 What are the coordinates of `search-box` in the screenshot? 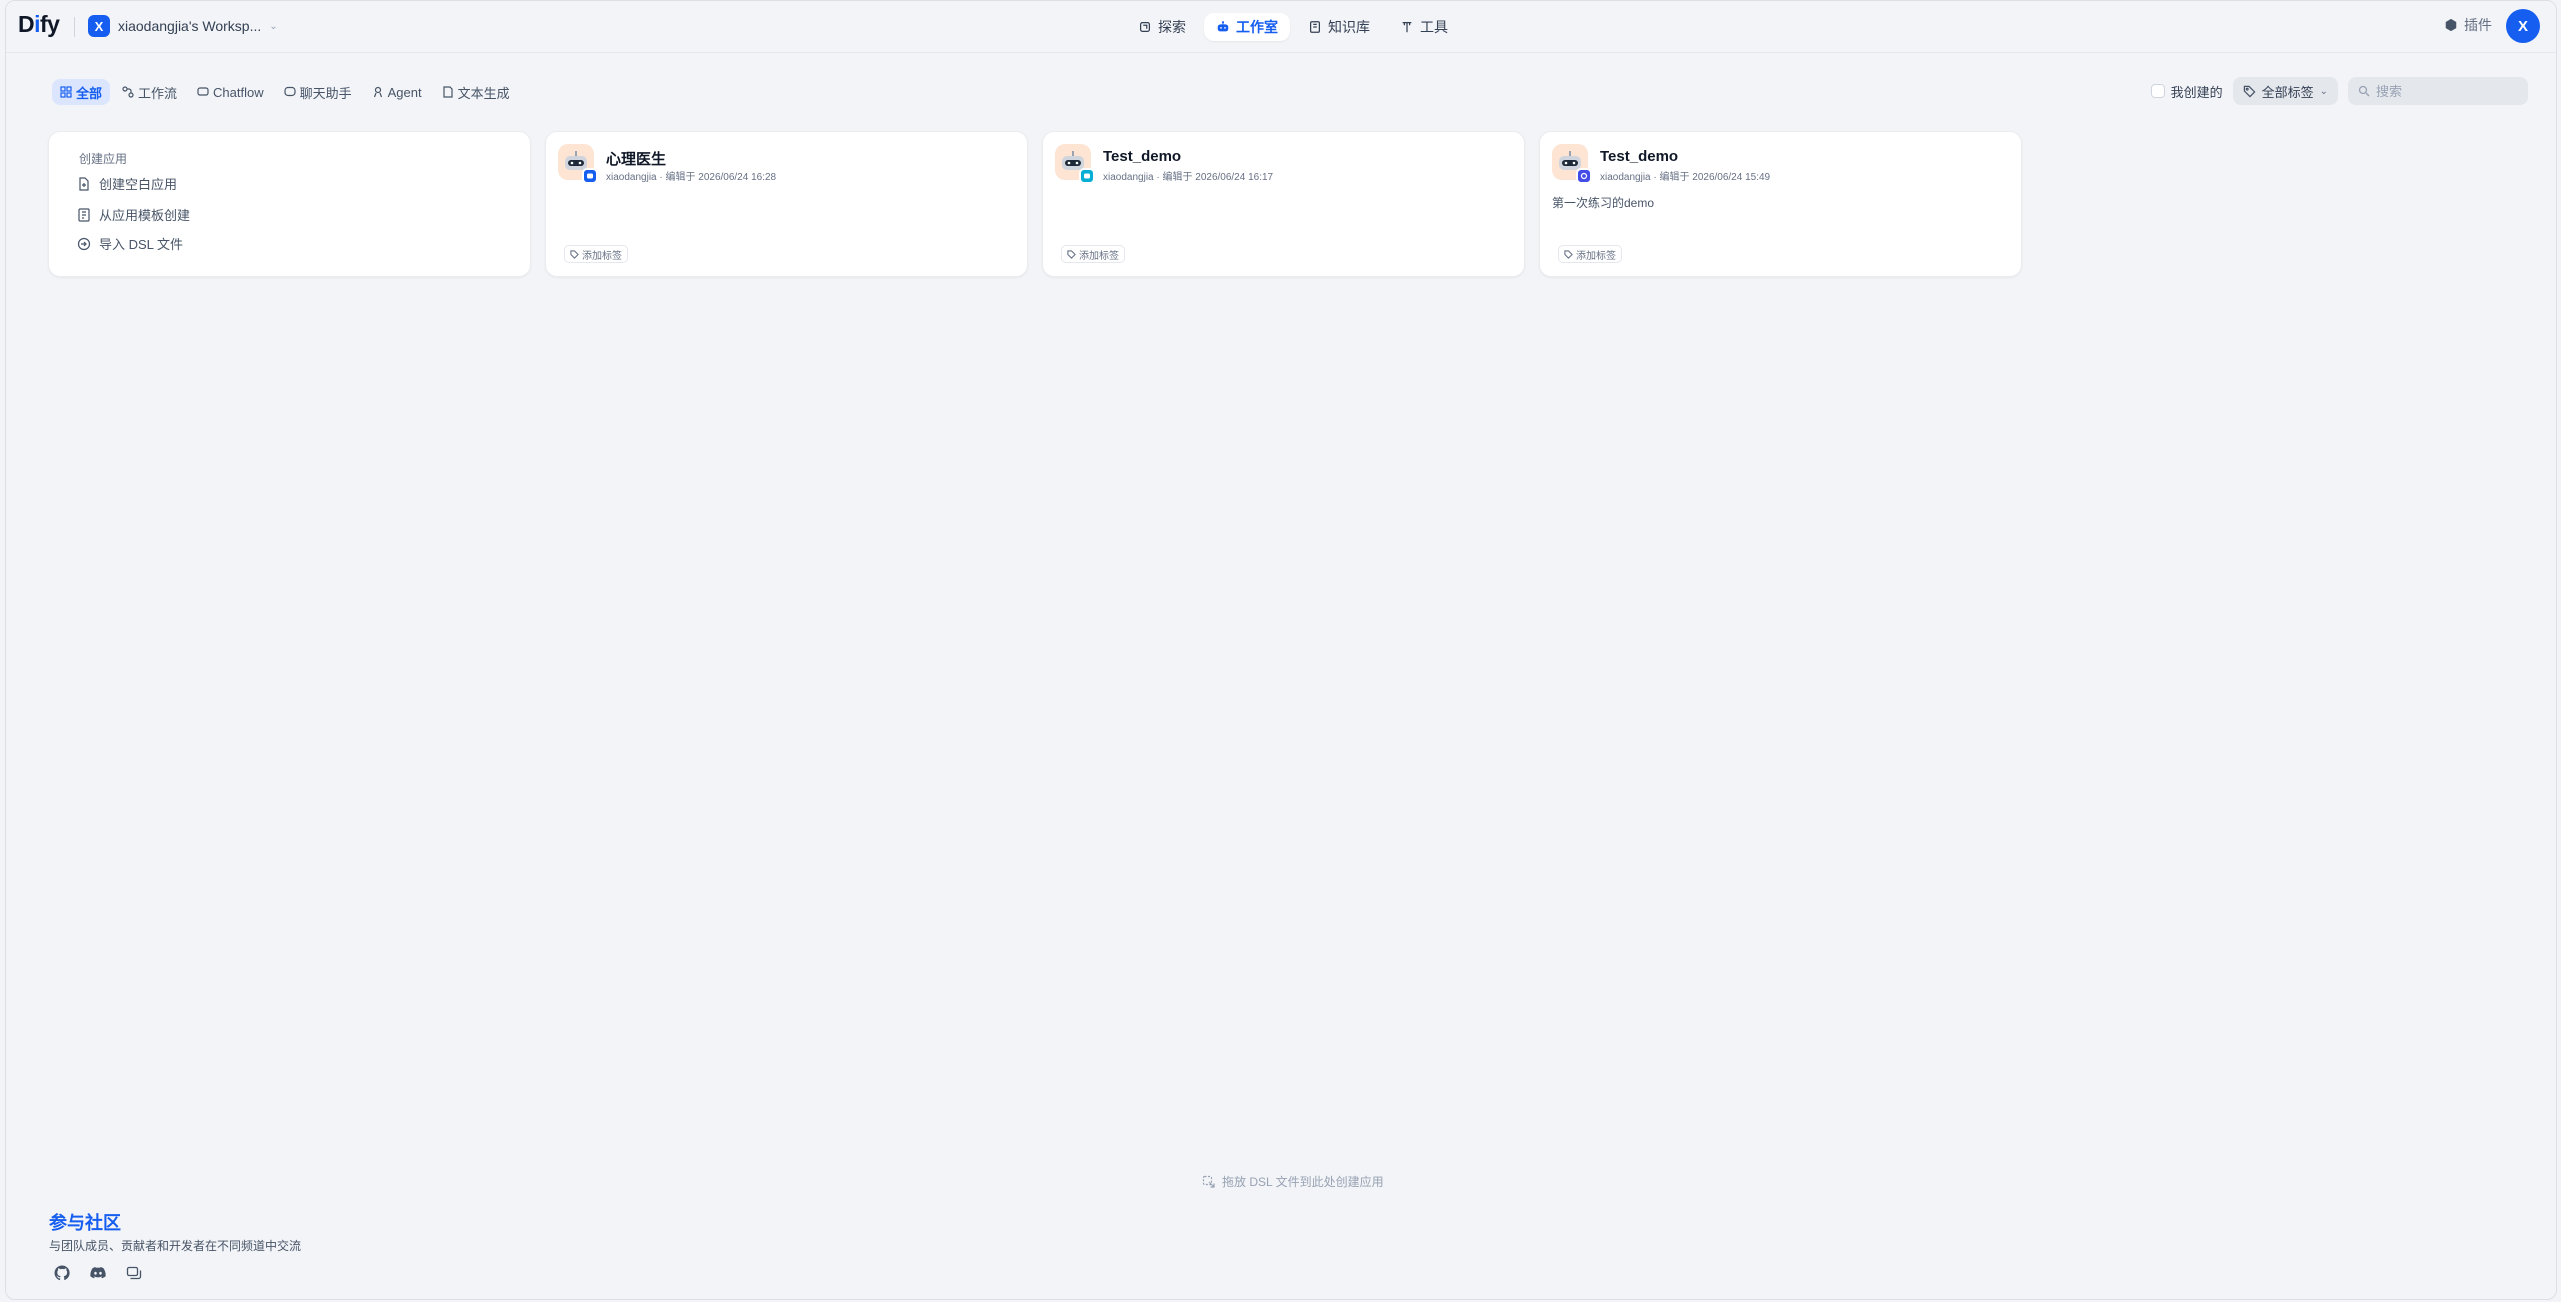 It's located at (2438, 91).